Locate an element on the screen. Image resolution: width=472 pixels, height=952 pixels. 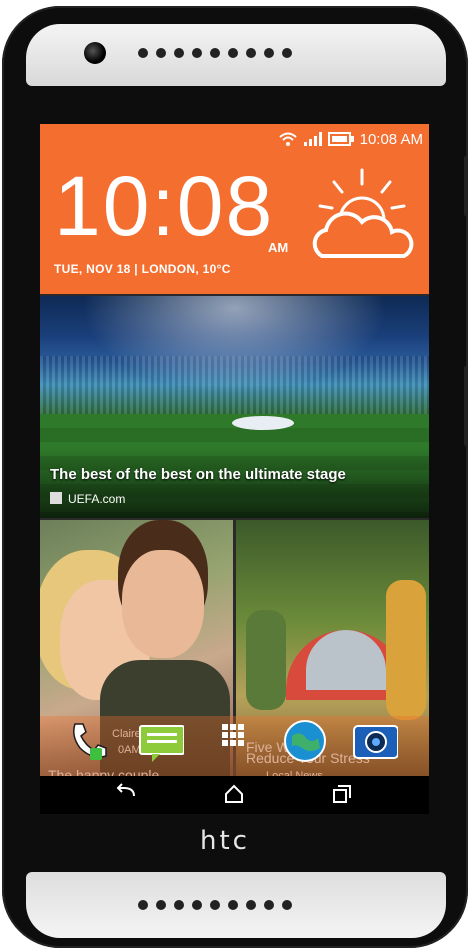
clock-ampm: AM is located at coordinates (278, 247).